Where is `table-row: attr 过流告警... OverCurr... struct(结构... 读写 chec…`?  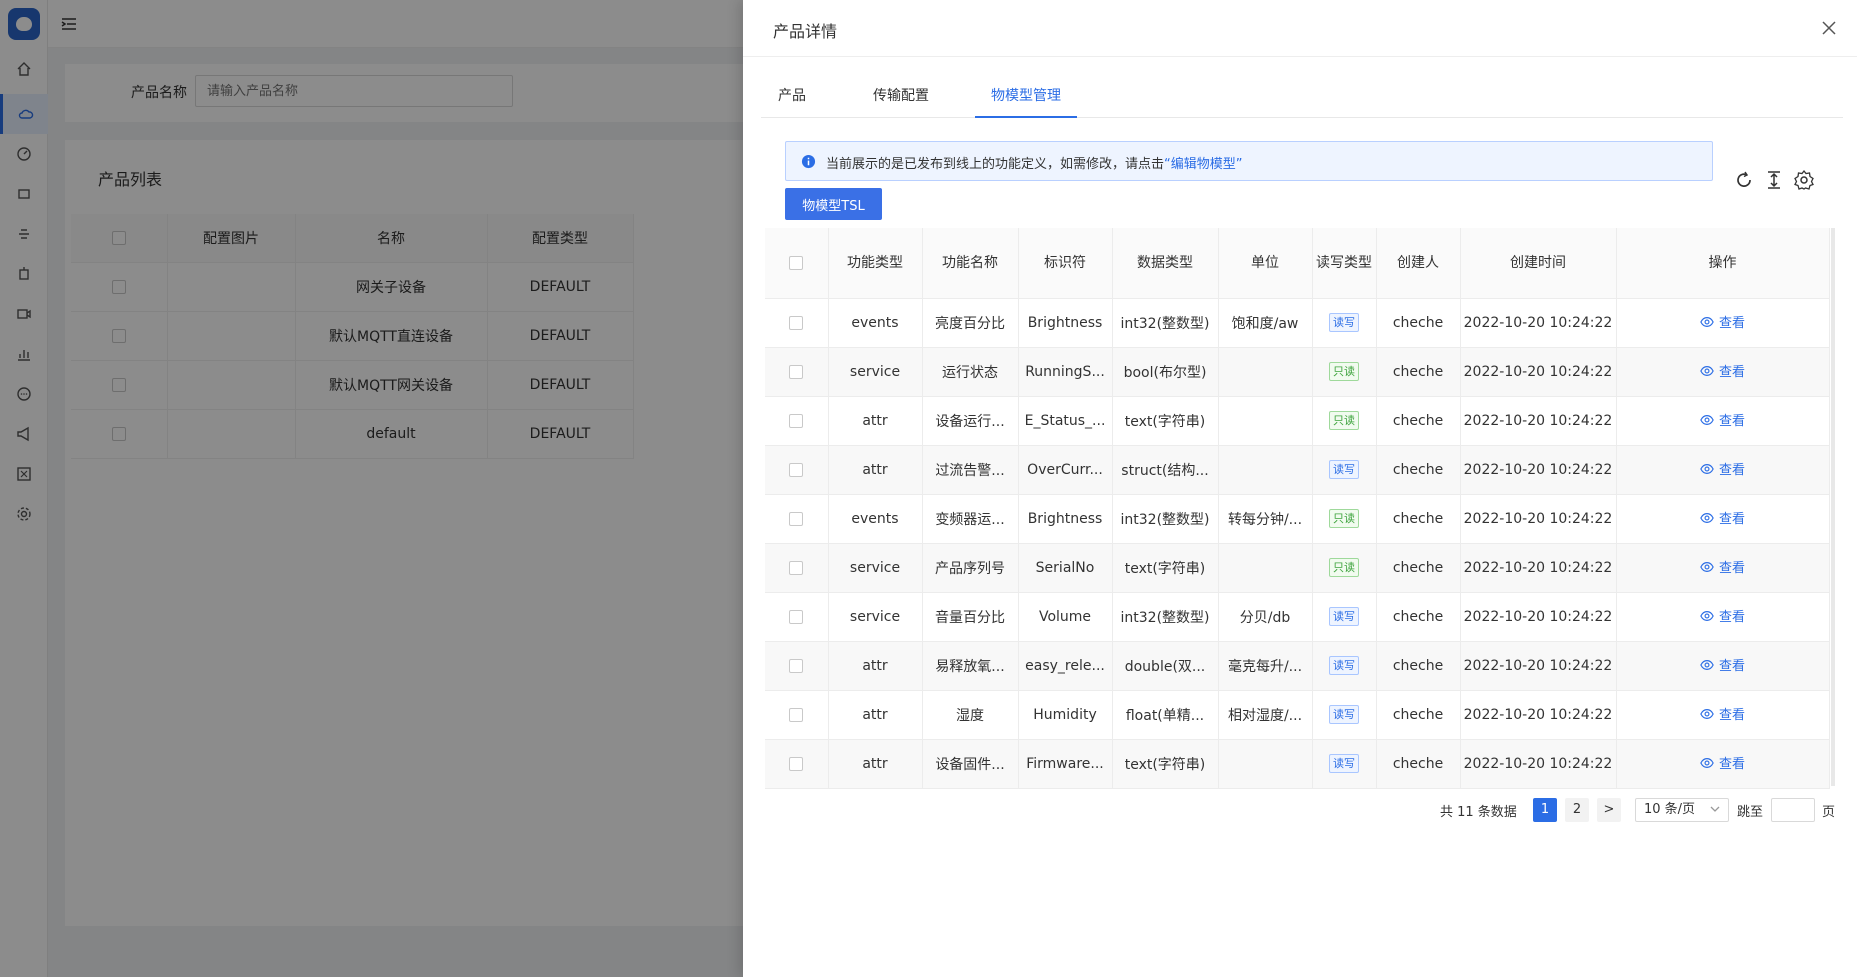
table-row: attr 过流告警... OverCurr... struct(结构... 读写 chec… is located at coordinates (1297, 470).